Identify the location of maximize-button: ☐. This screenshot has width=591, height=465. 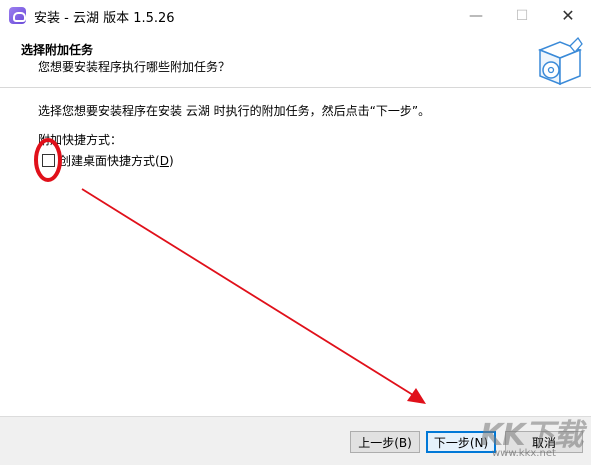
(522, 15).